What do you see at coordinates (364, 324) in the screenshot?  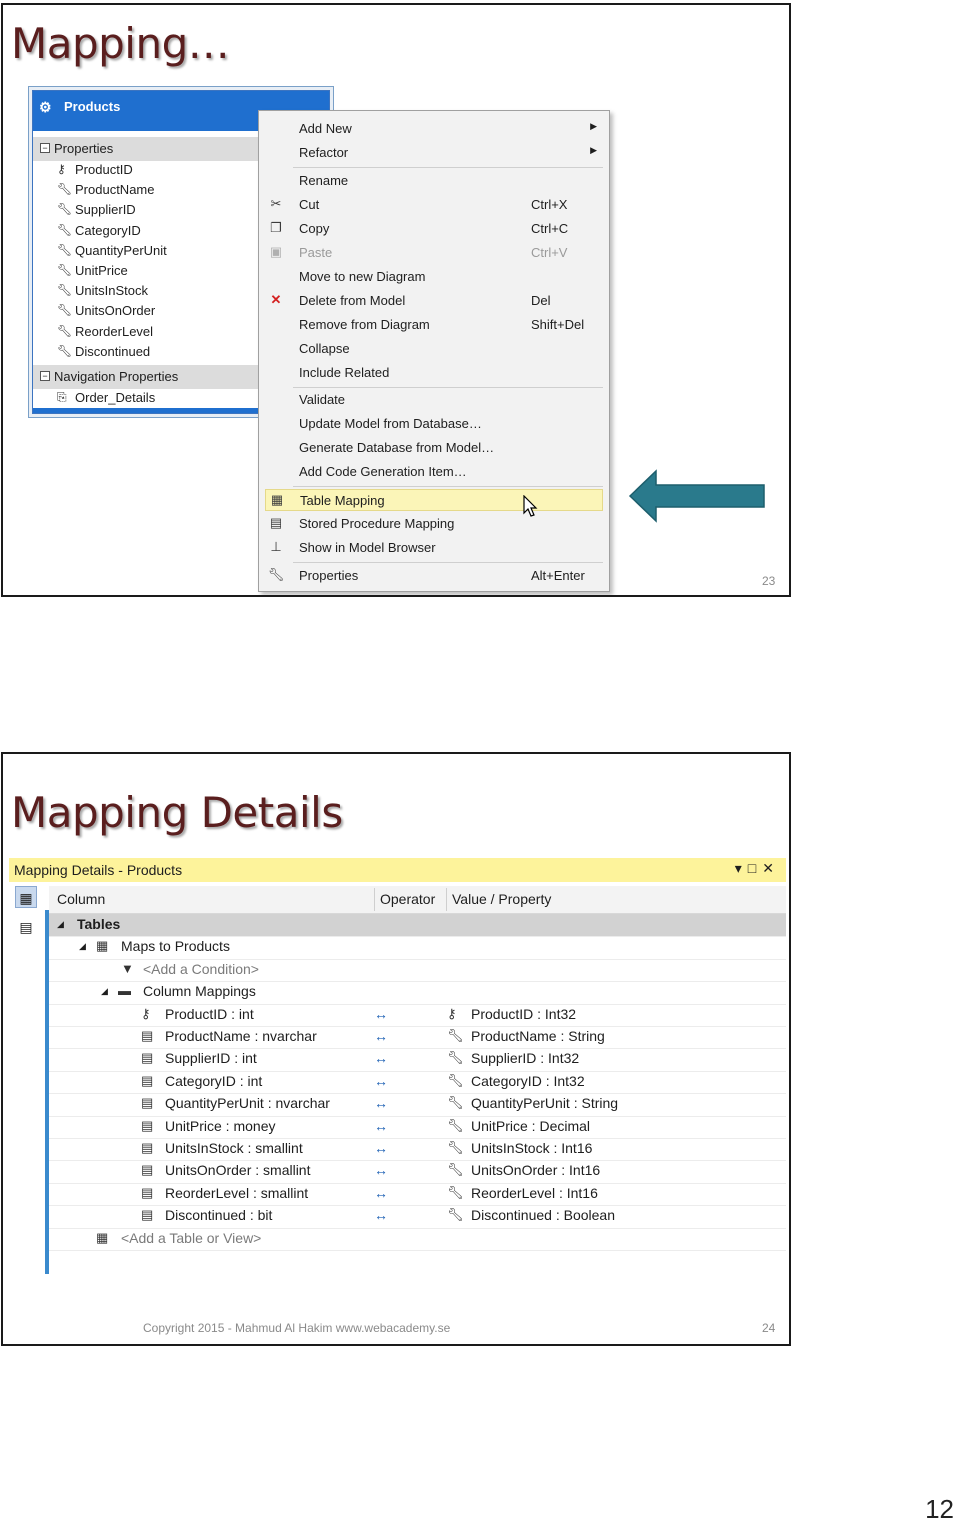 I see `menu-label: Remove from Diagram` at bounding box center [364, 324].